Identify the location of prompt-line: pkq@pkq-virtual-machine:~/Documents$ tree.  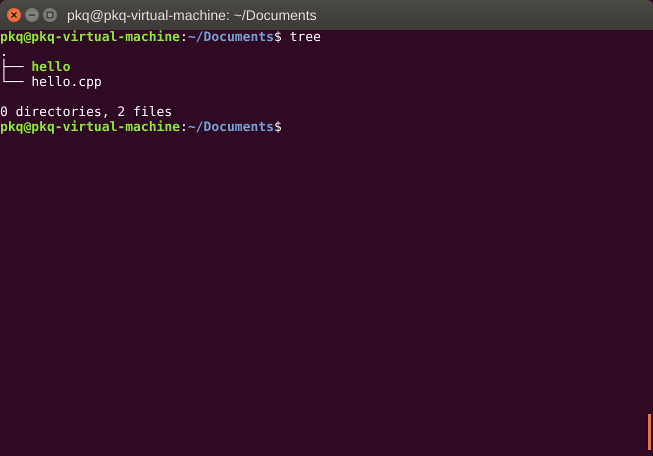
(160, 37).